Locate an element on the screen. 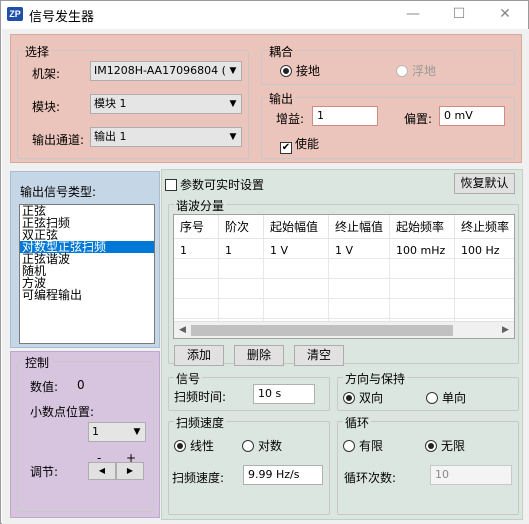 The height and width of the screenshot is (524, 529). offset-label: 偏置: is located at coordinates (418, 119).